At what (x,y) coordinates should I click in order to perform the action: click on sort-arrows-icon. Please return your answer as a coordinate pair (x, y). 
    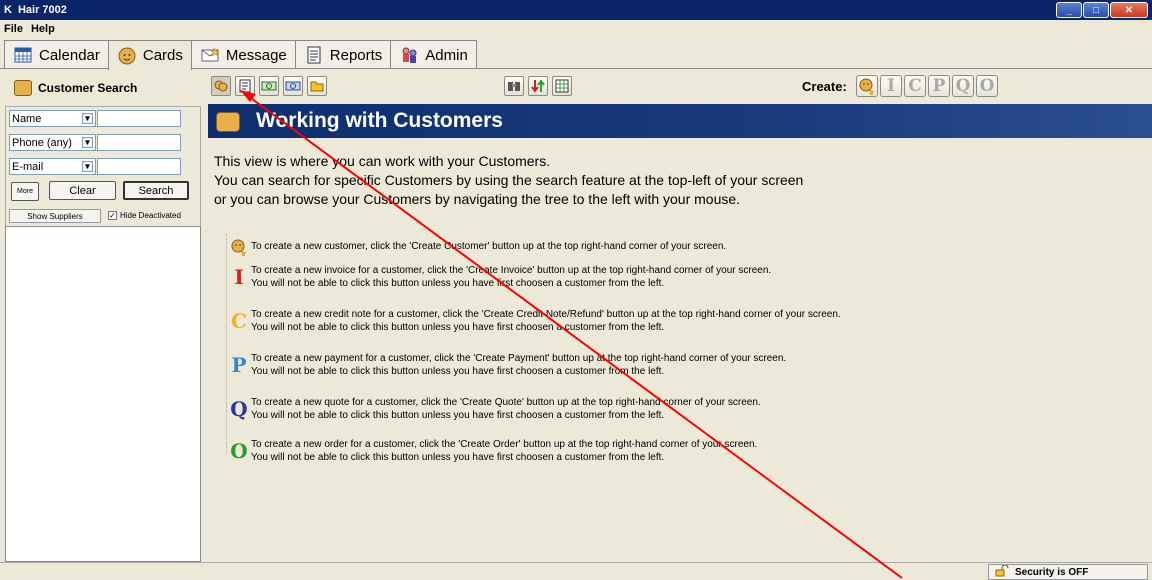
    Looking at the image, I should click on (538, 86).